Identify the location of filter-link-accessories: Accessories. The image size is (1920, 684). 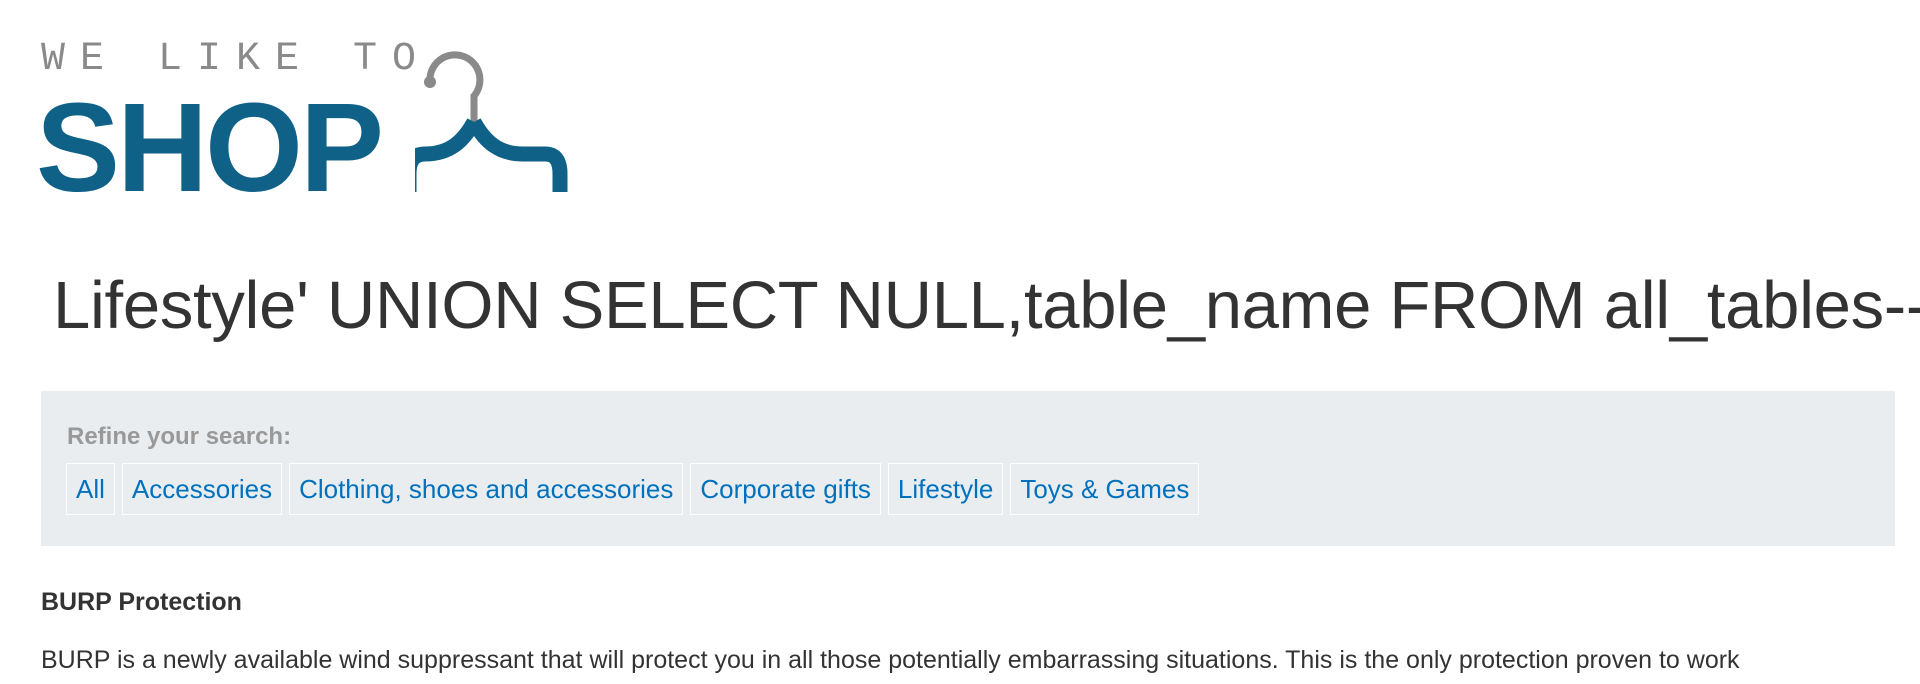
(202, 489).